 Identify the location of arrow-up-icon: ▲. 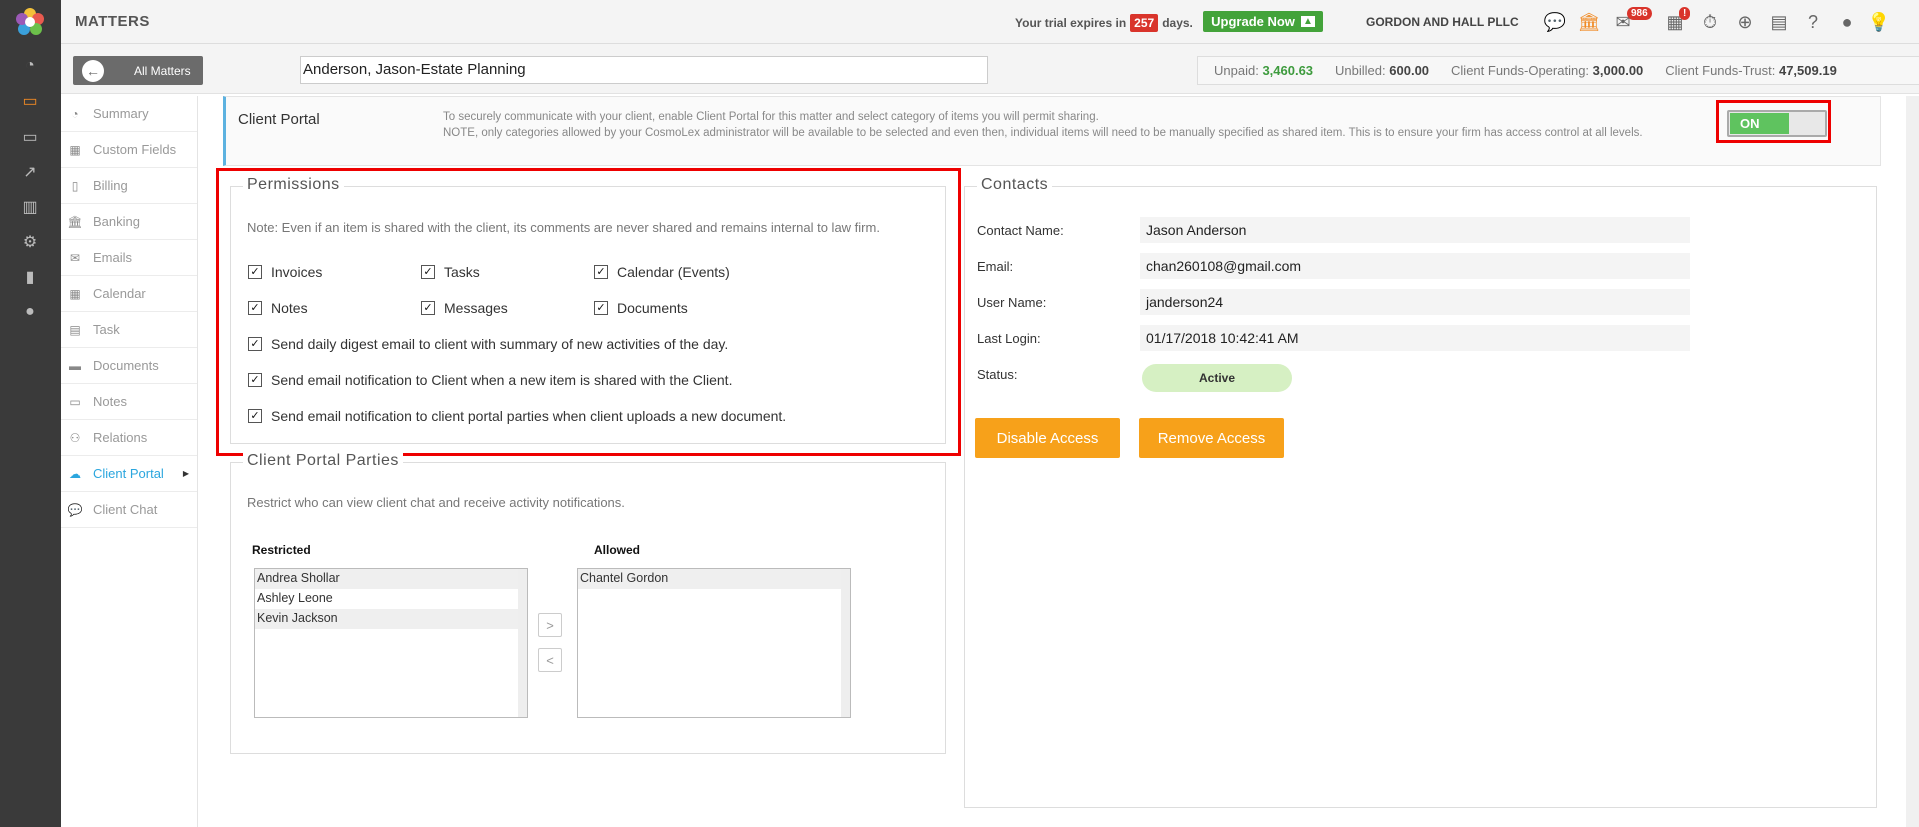
(1307, 21).